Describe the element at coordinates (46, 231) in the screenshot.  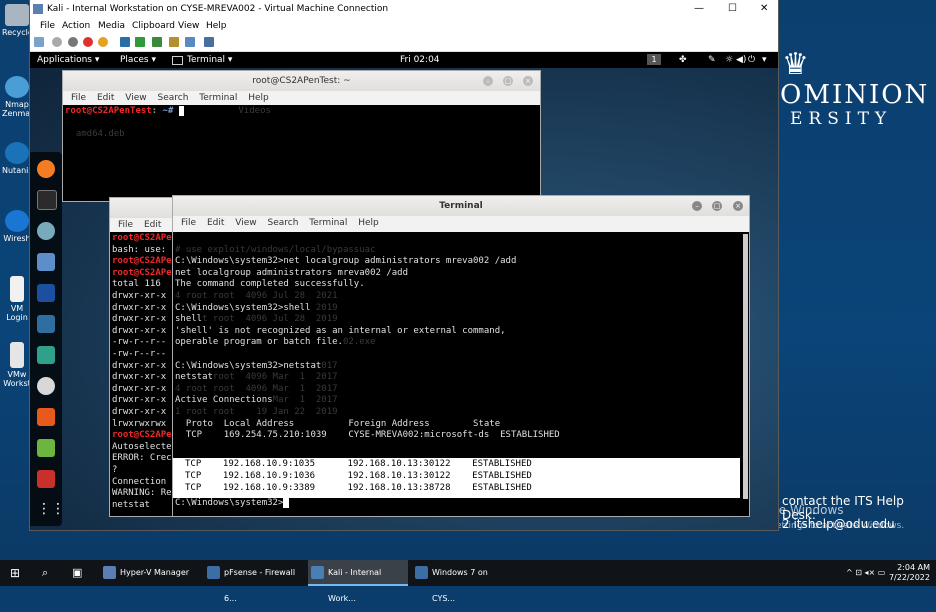
I see `eye-icon` at that location.